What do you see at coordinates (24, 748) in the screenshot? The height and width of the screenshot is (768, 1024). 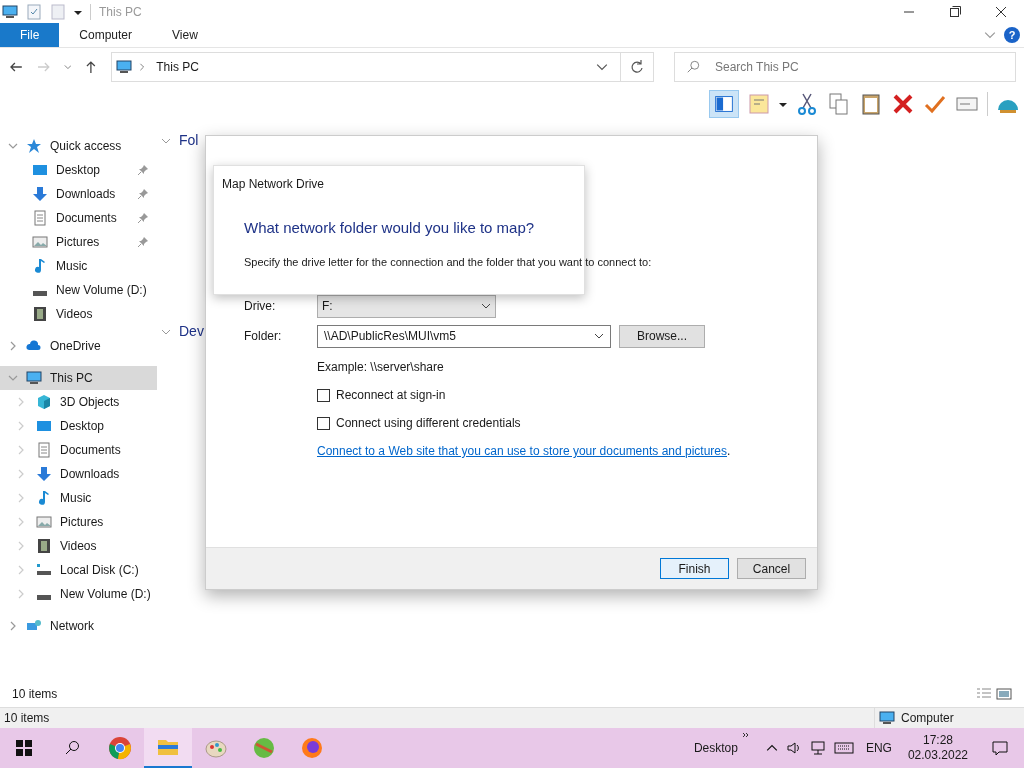 I see `windows-logo-icon` at bounding box center [24, 748].